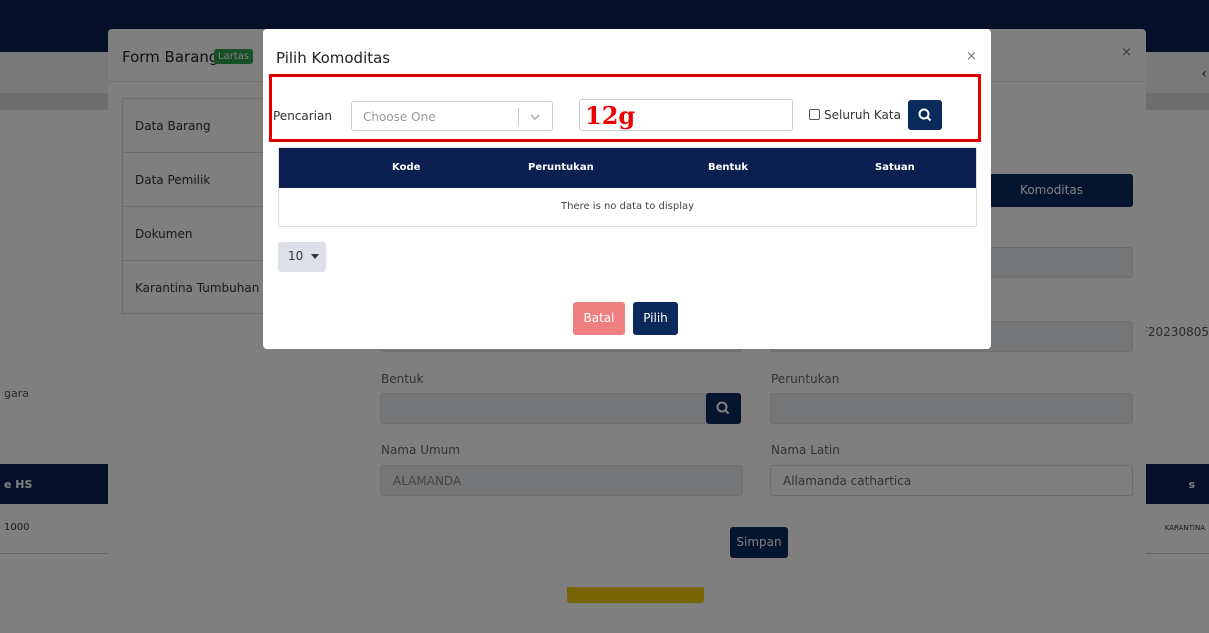  Describe the element at coordinates (599, 318) in the screenshot. I see `batal-button: Batal` at that location.